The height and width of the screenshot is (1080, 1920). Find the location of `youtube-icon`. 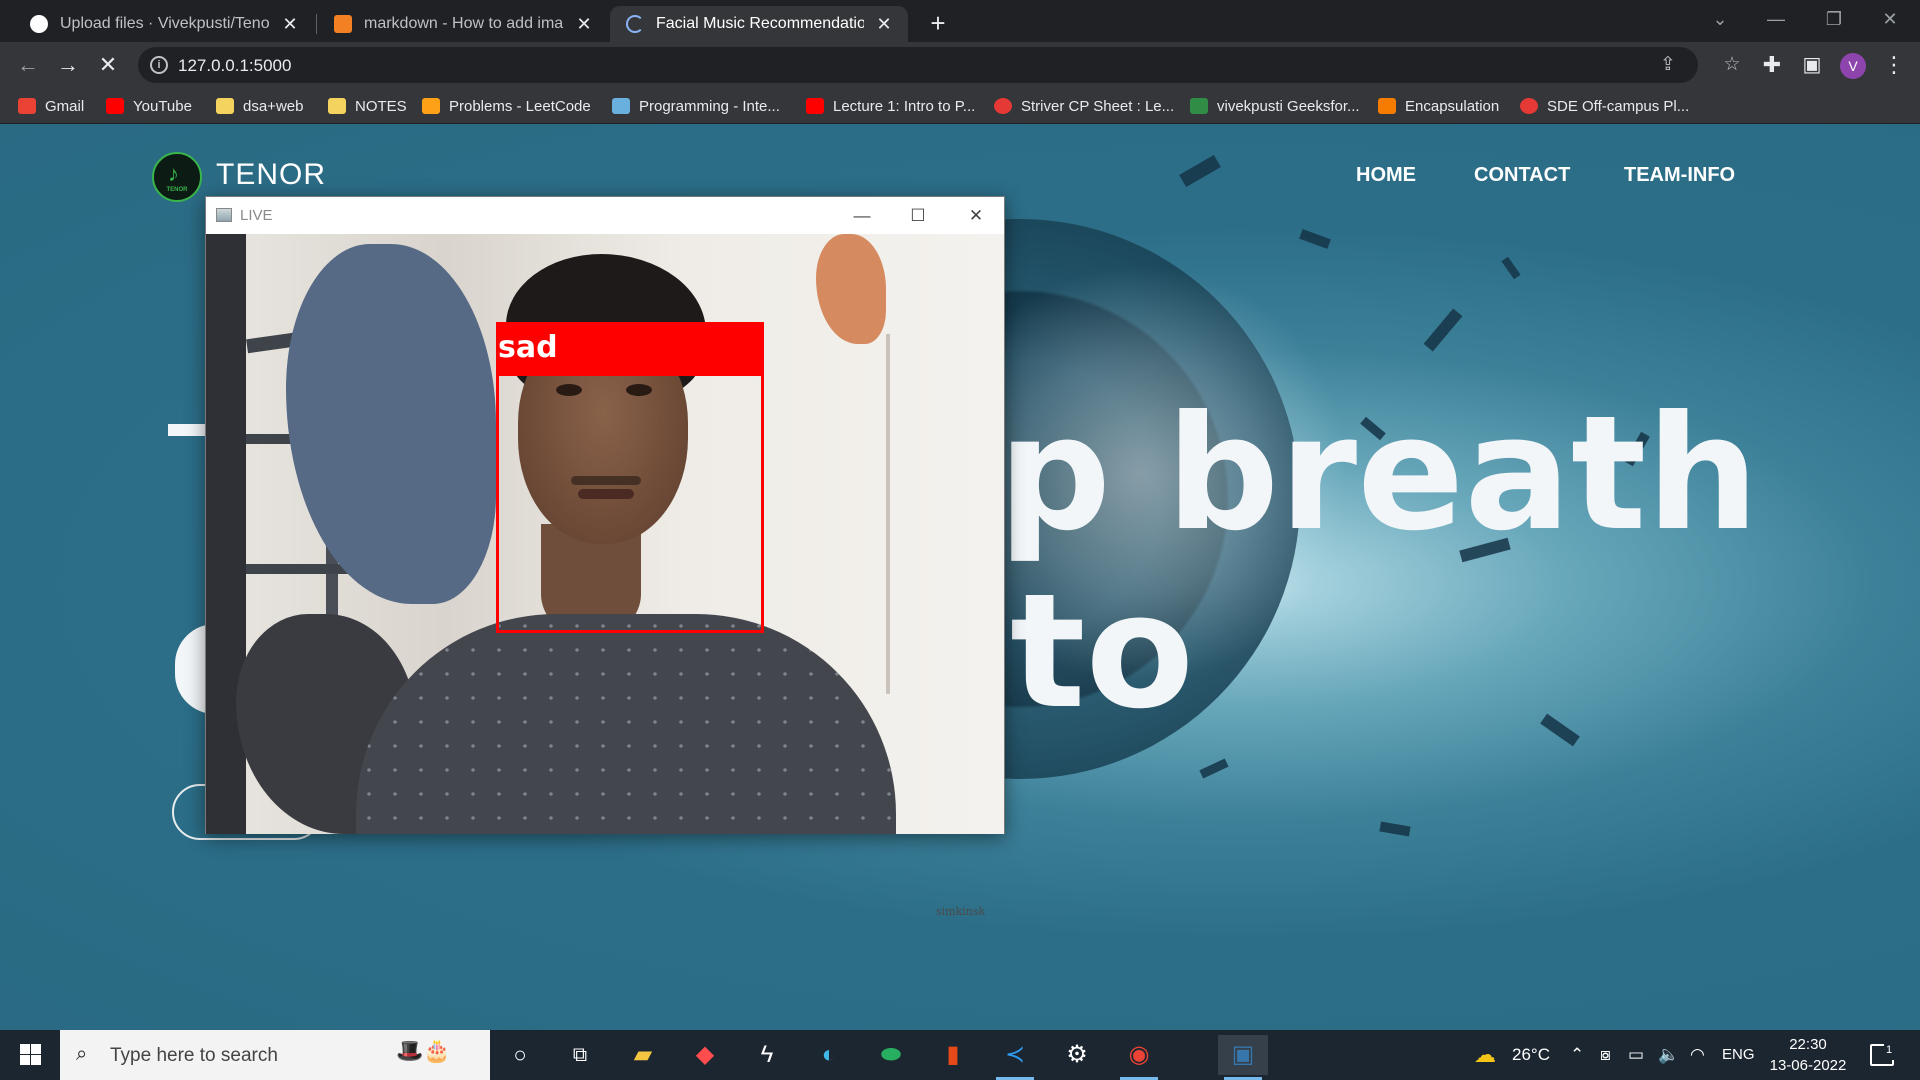

youtube-icon is located at coordinates (115, 106).